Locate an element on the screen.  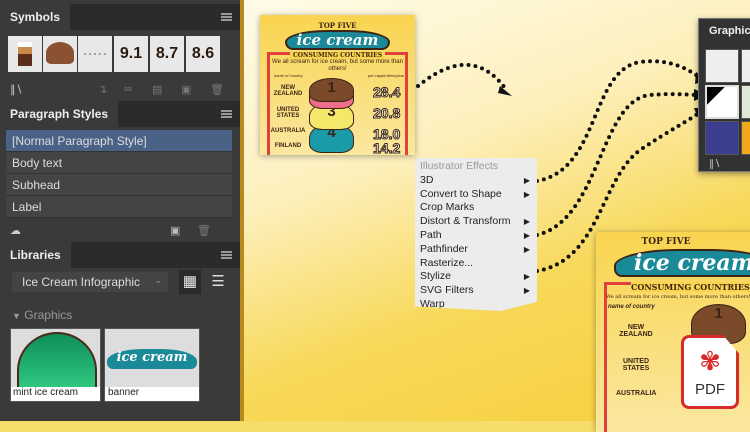
acrobat-logo-icon: ✾ is located at coordinates (710, 361).